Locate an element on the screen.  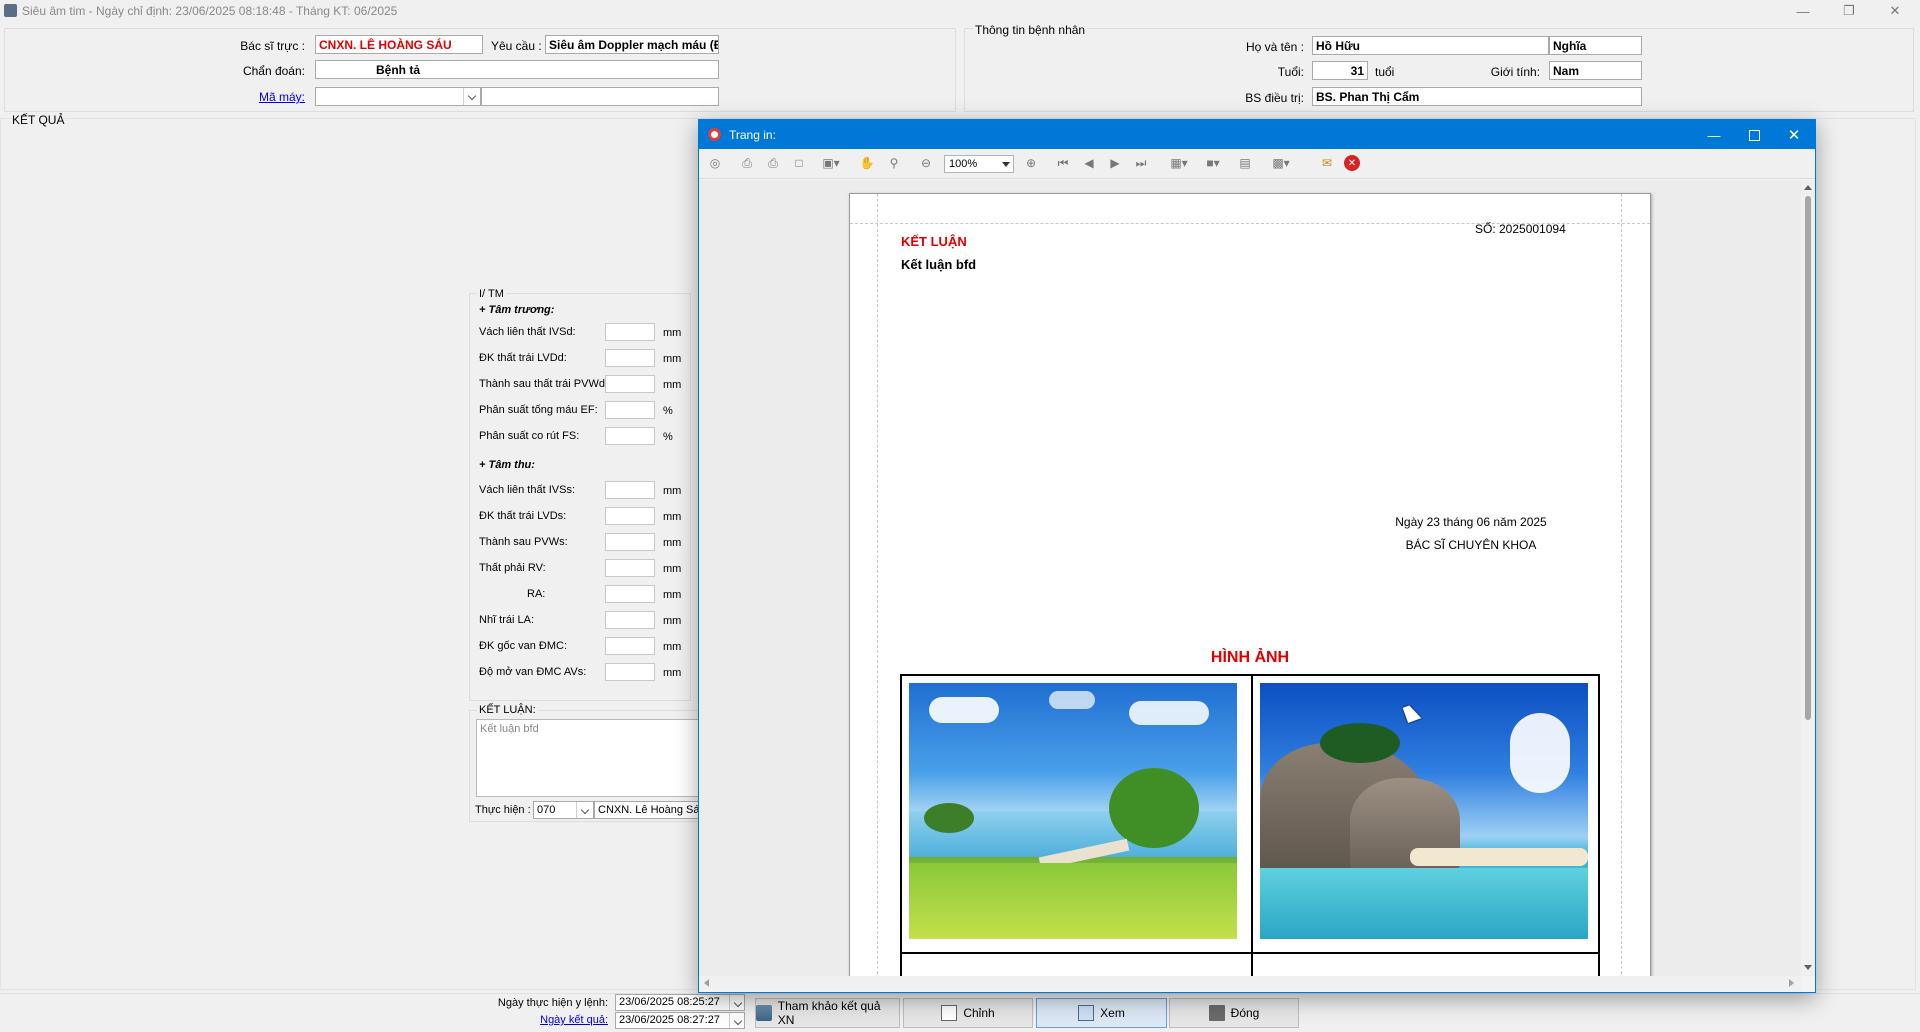
first-page-icon: ⏮ is located at coordinates (1063, 163).